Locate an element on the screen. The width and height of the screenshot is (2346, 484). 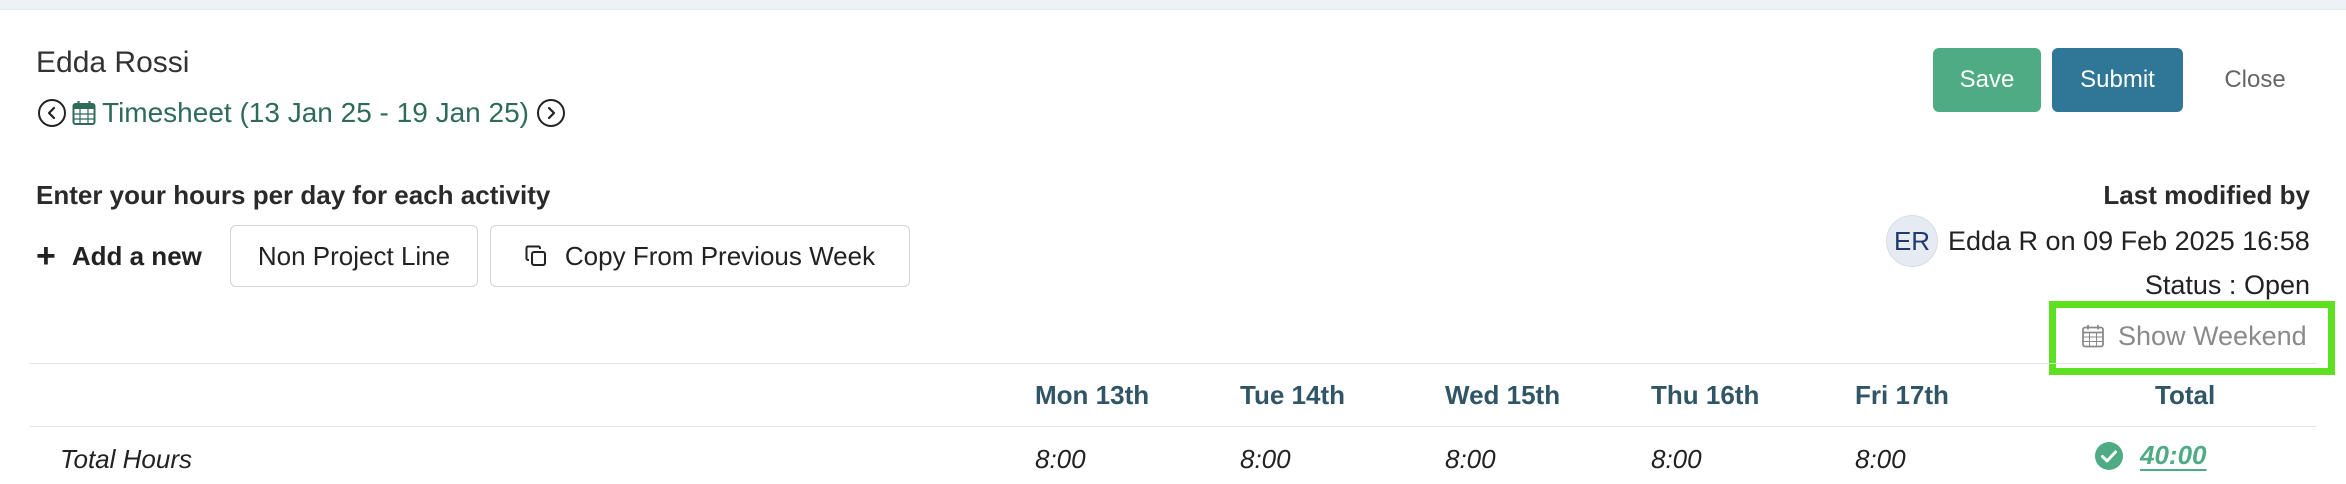
add-new-group: + Add a new is located at coordinates (119, 256).